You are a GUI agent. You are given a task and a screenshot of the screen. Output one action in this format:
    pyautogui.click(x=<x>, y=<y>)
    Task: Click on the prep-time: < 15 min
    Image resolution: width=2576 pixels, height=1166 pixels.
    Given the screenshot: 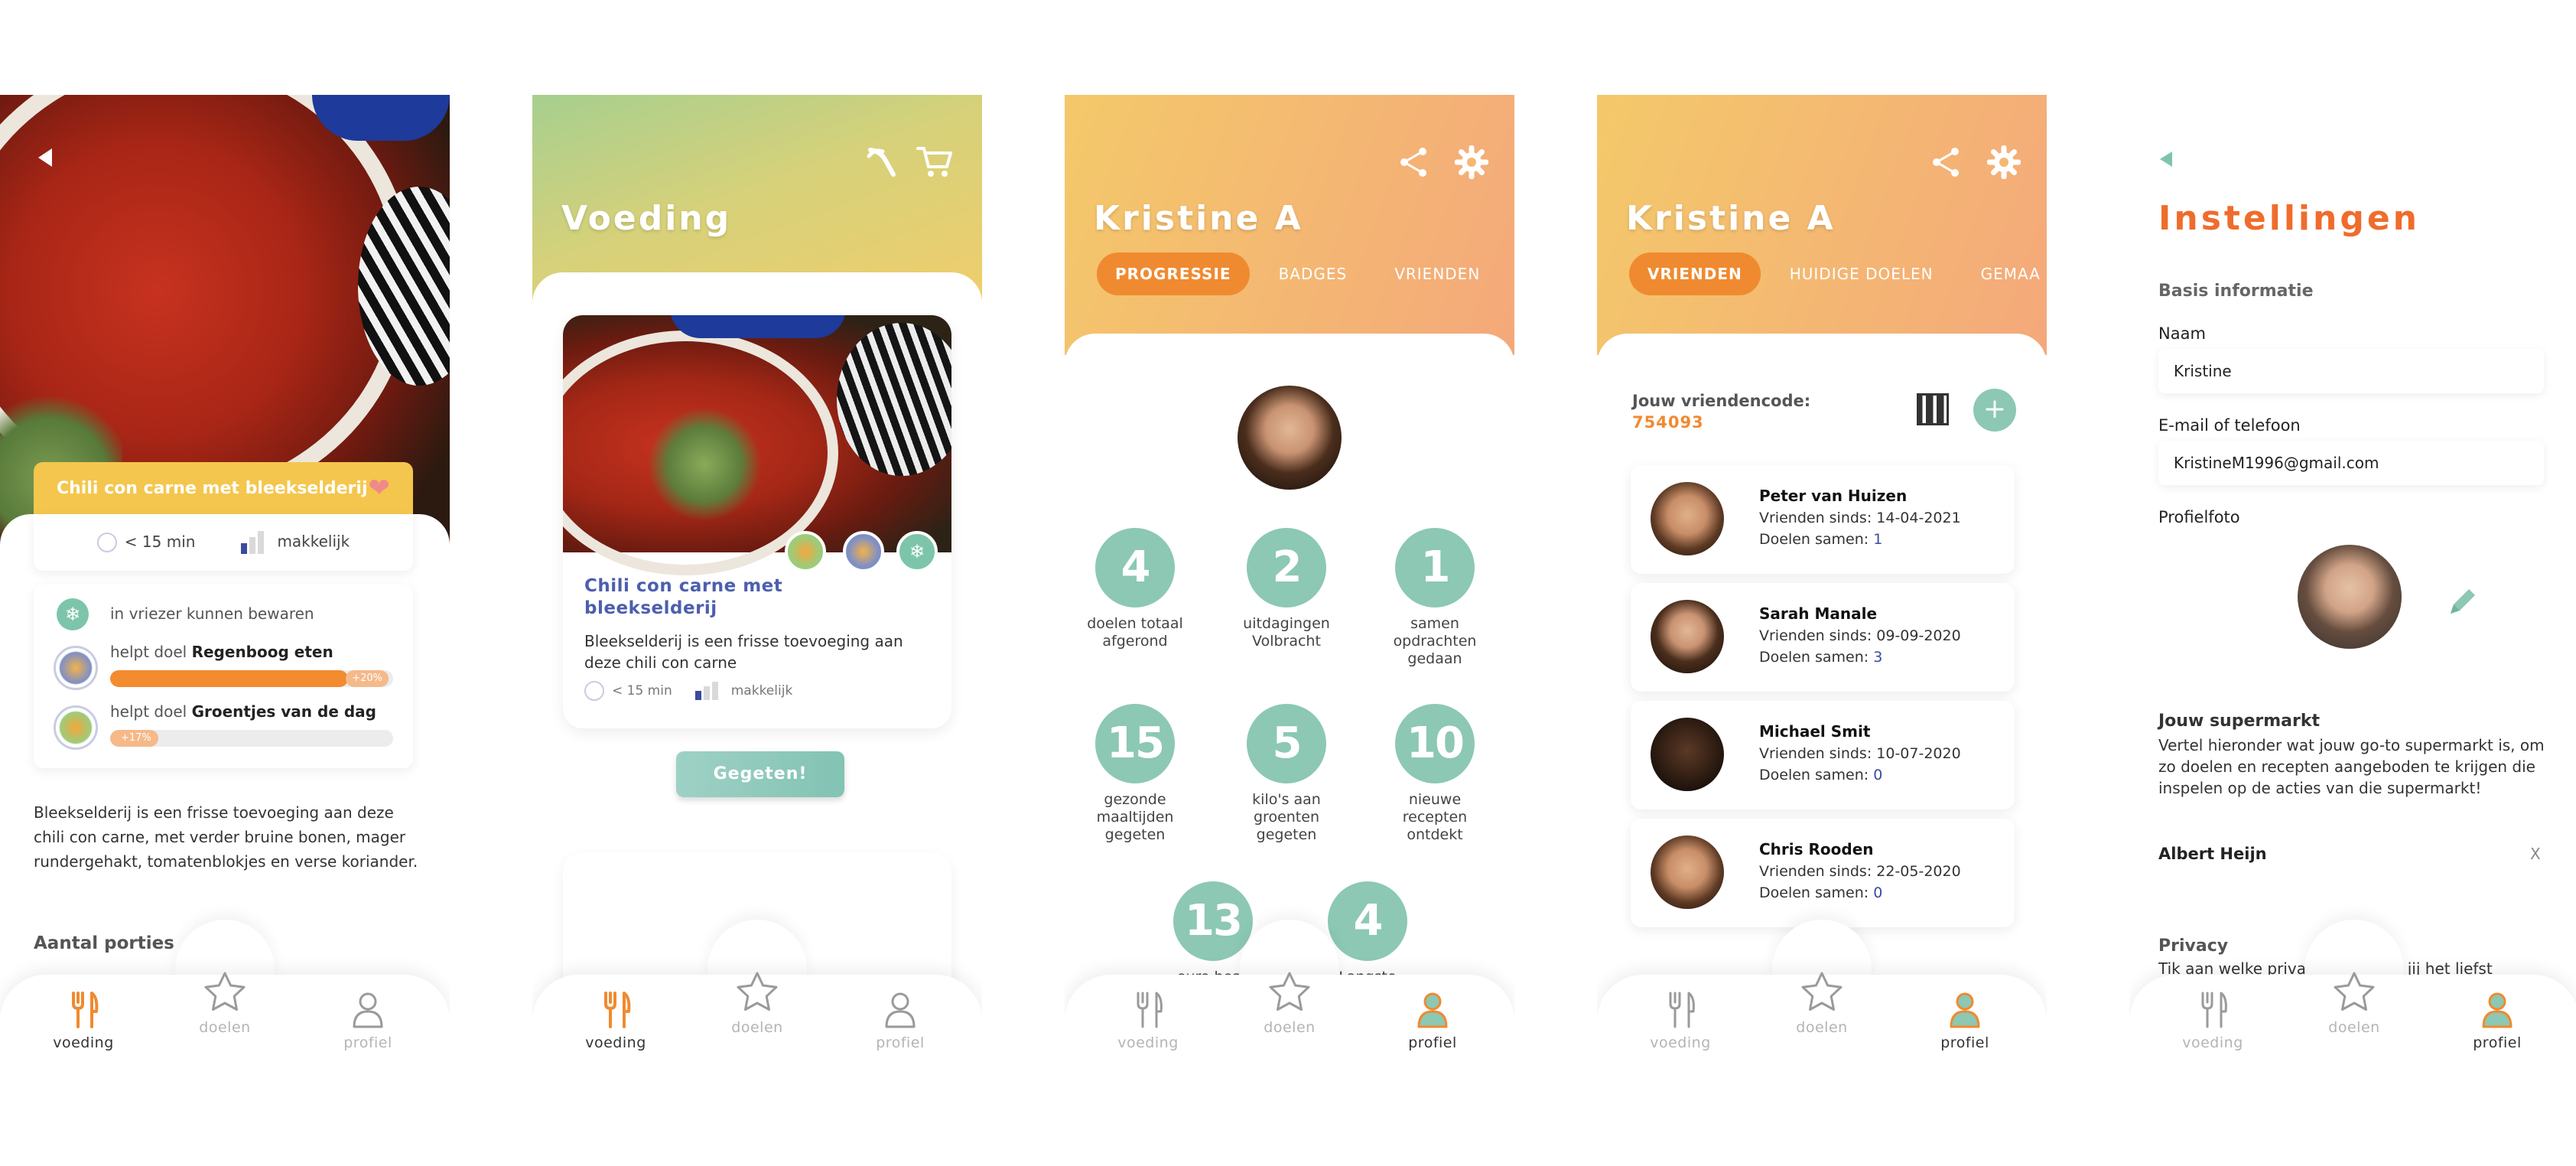 What is the action you would take?
    pyautogui.click(x=145, y=543)
    